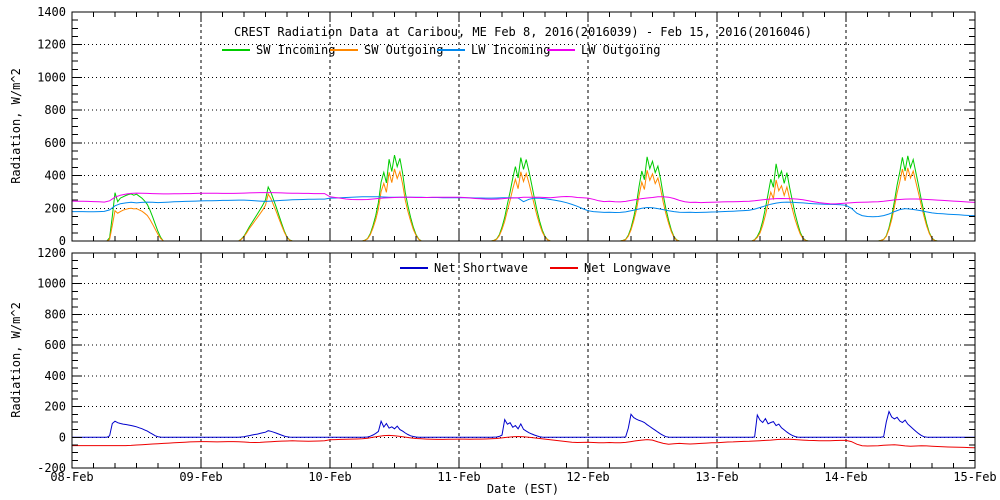 The height and width of the screenshot is (500, 1000). What do you see at coordinates (403, 50) in the screenshot?
I see `legend-label-sw-outgoing: SW Outgoing` at bounding box center [403, 50].